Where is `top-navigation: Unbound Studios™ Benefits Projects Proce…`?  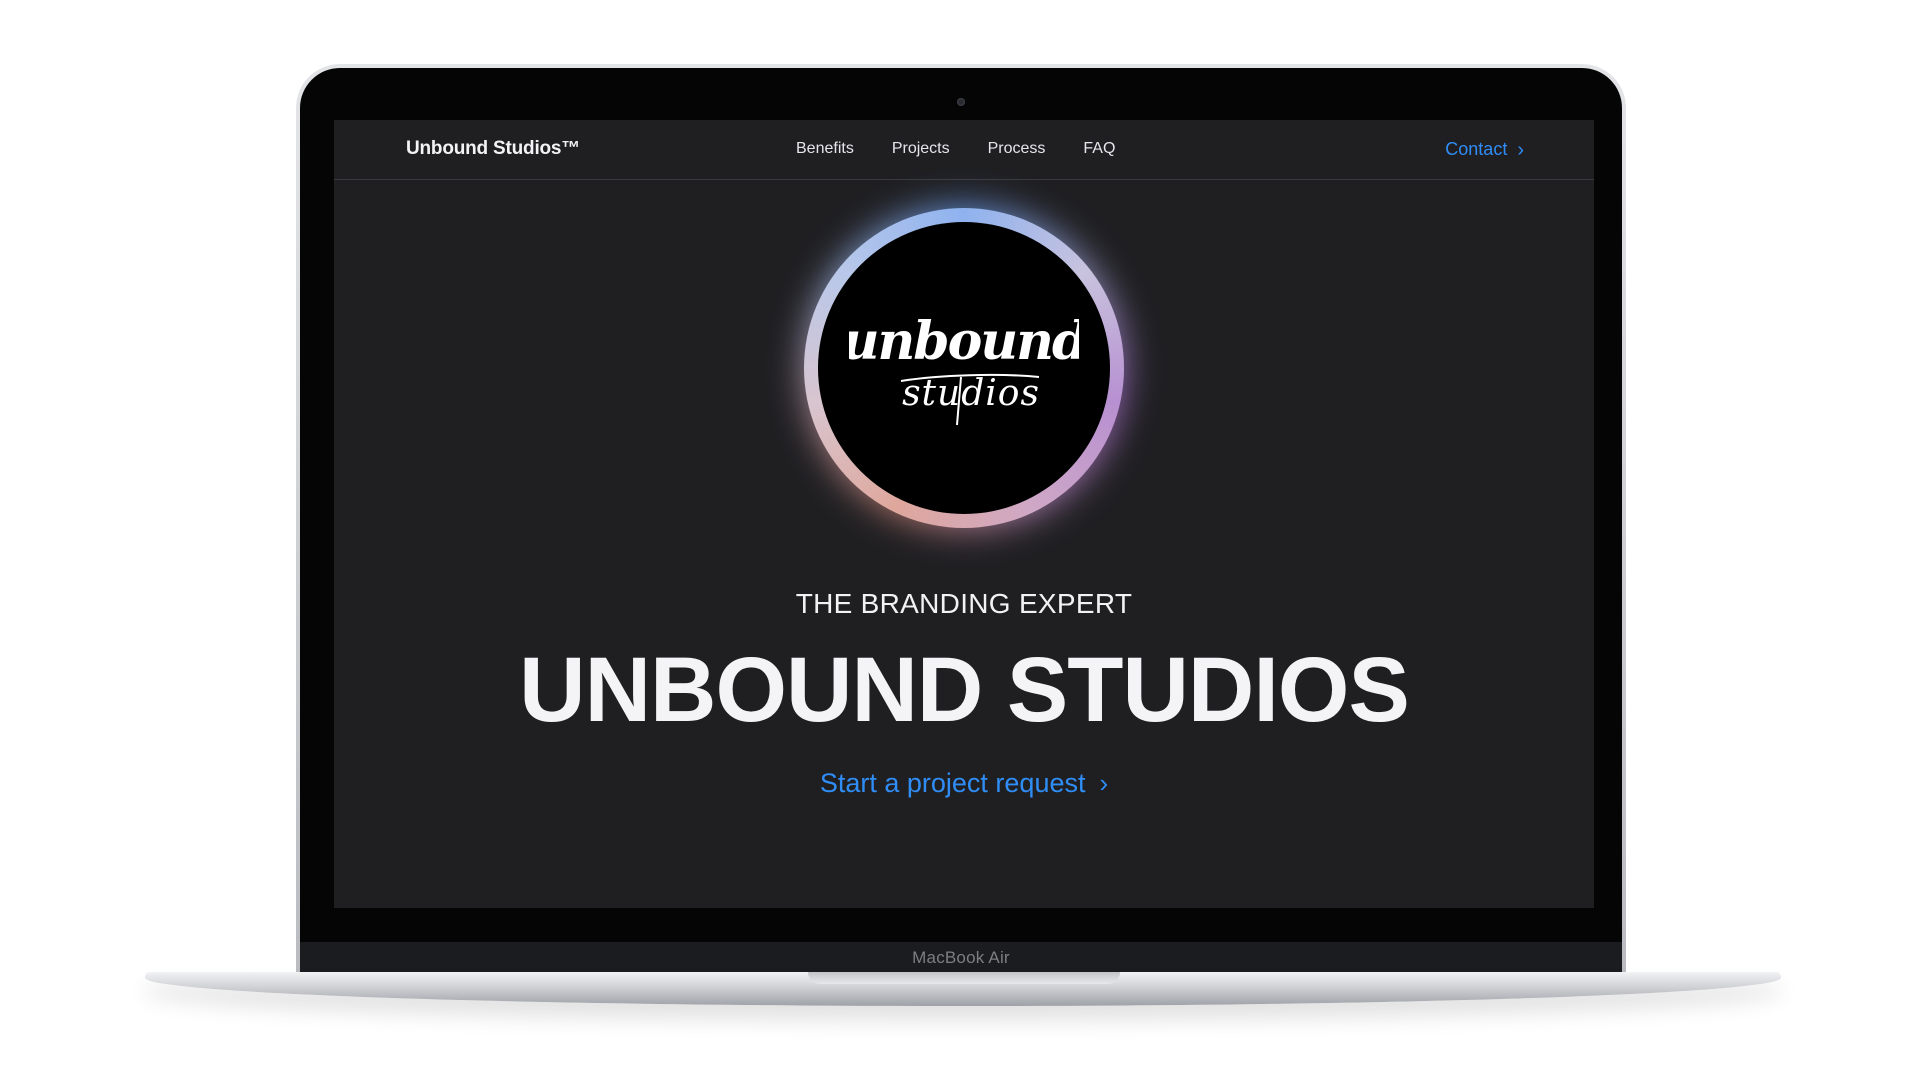 top-navigation: Unbound Studios™ Benefits Projects Proce… is located at coordinates (964, 150).